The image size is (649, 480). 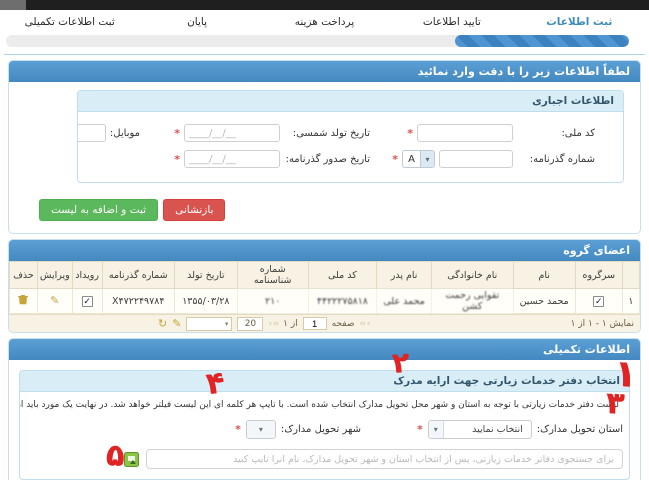 I want to click on edit-row-icon: ✎, so click(x=54, y=300).